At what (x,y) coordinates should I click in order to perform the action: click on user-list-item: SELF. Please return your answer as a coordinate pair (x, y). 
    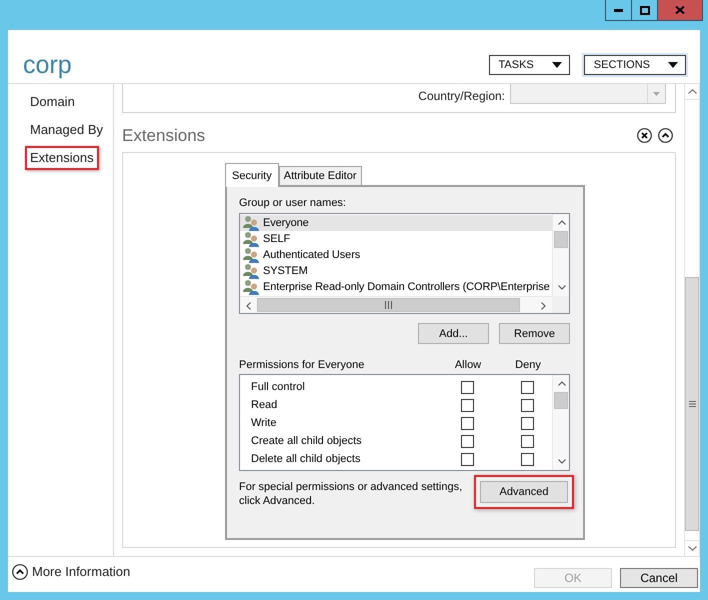
    Looking at the image, I should click on (396, 239).